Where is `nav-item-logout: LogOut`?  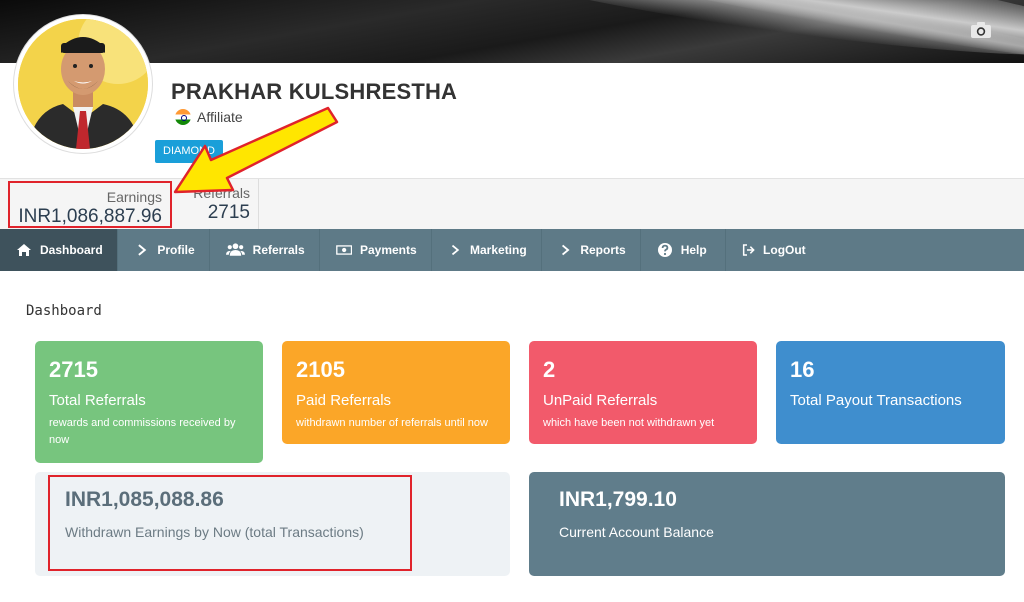
nav-item-logout: LogOut is located at coordinates (773, 250).